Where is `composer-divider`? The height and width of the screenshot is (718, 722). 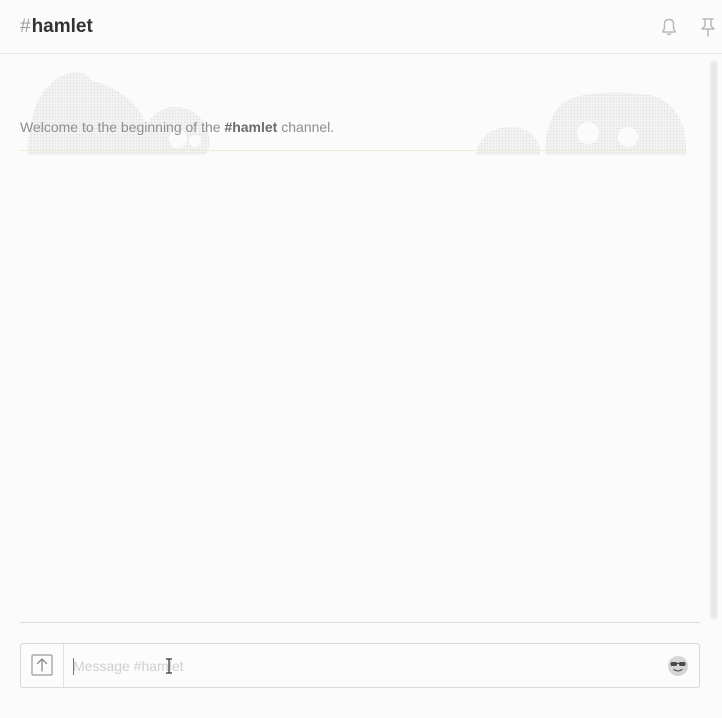 composer-divider is located at coordinates (360, 622).